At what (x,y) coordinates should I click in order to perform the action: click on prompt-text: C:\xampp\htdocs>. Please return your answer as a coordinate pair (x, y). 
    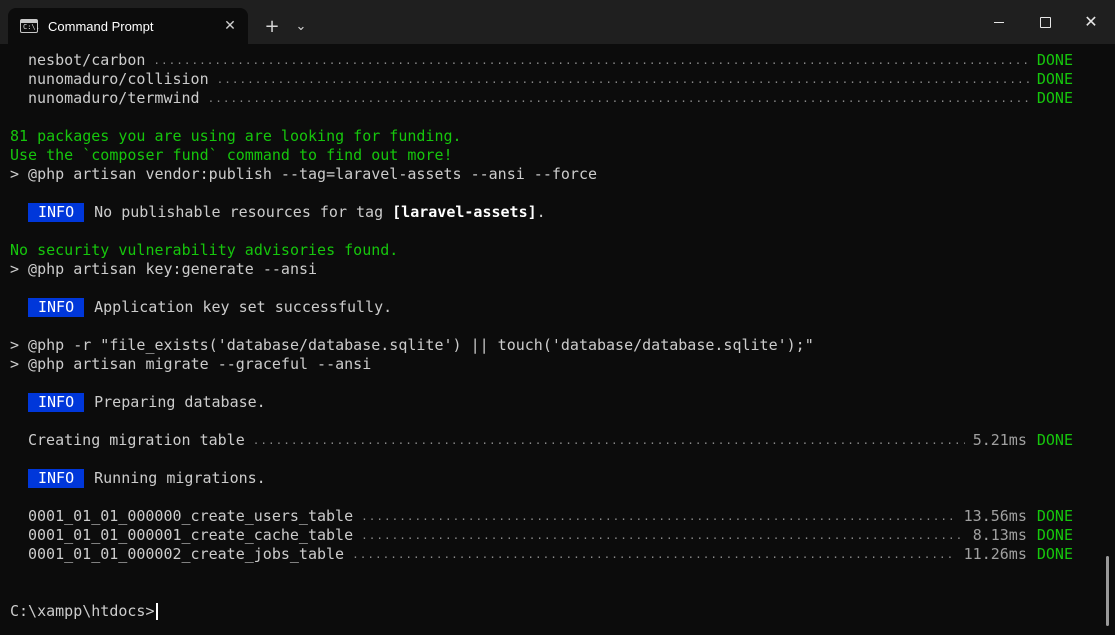
    Looking at the image, I should click on (82, 611).